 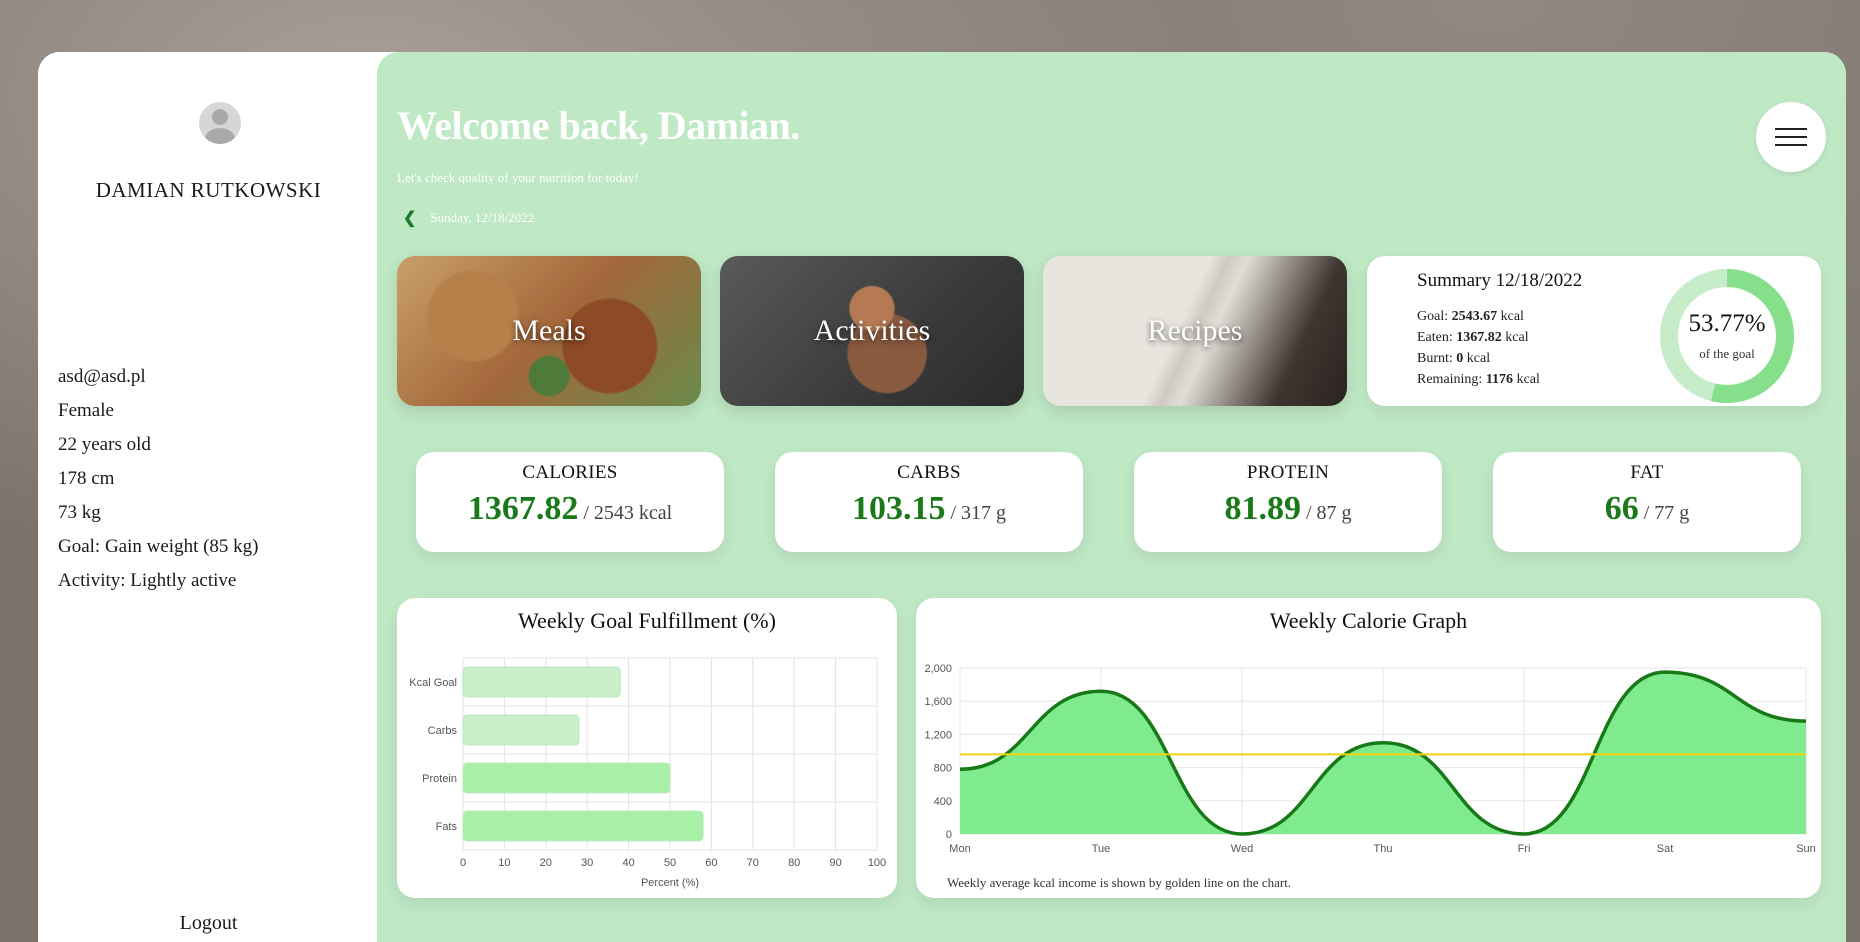 I want to click on profile-age: 22 years old, so click(x=104, y=444).